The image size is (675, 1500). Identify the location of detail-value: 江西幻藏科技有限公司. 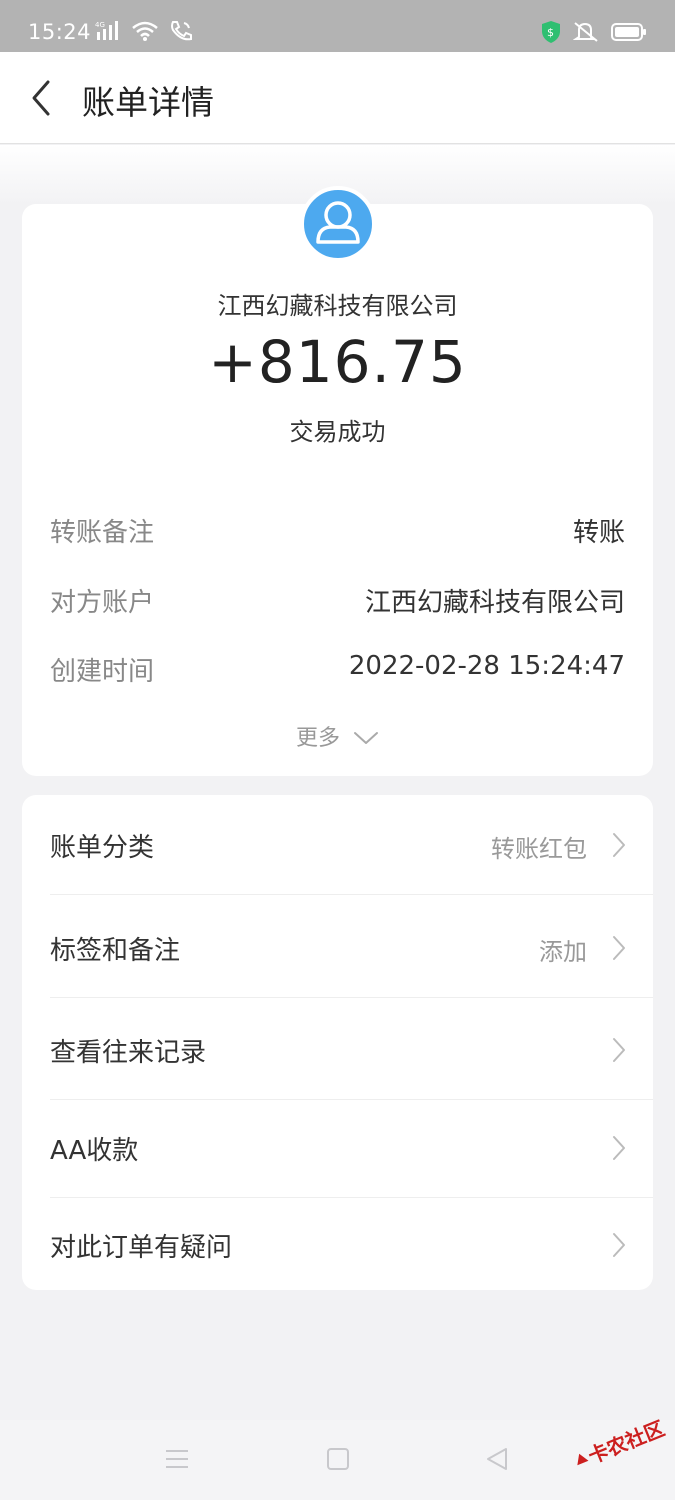
(494, 603).